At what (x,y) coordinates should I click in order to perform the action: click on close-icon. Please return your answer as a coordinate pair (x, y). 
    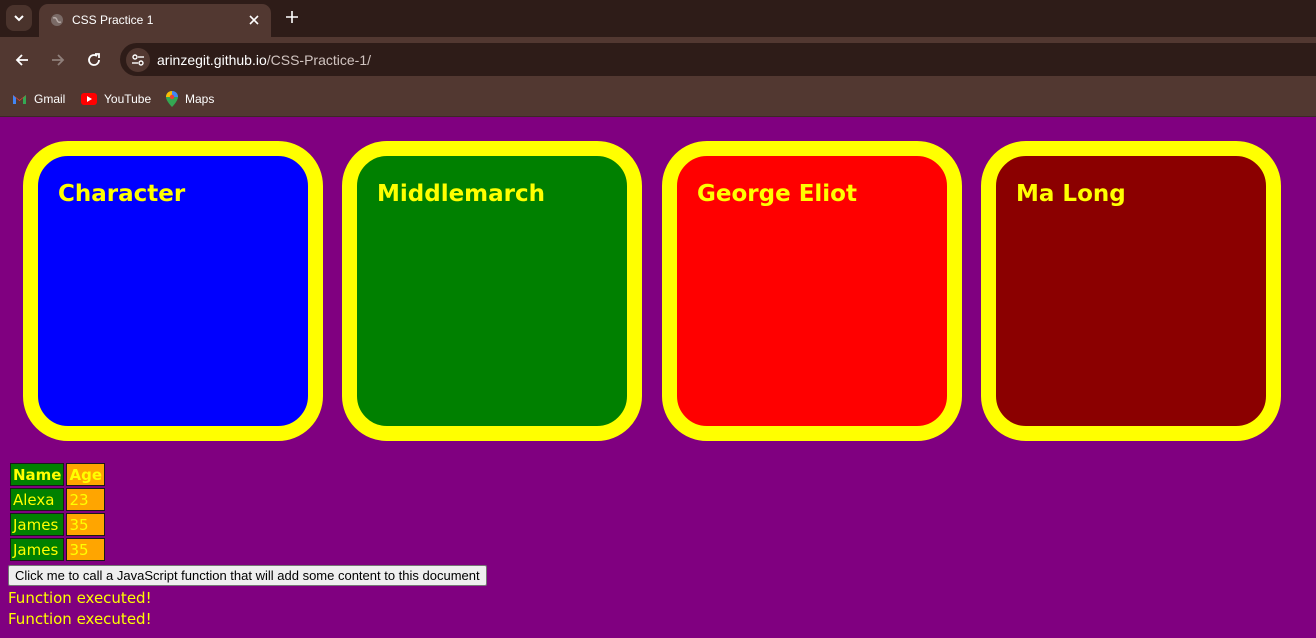
    Looking at the image, I should click on (254, 20).